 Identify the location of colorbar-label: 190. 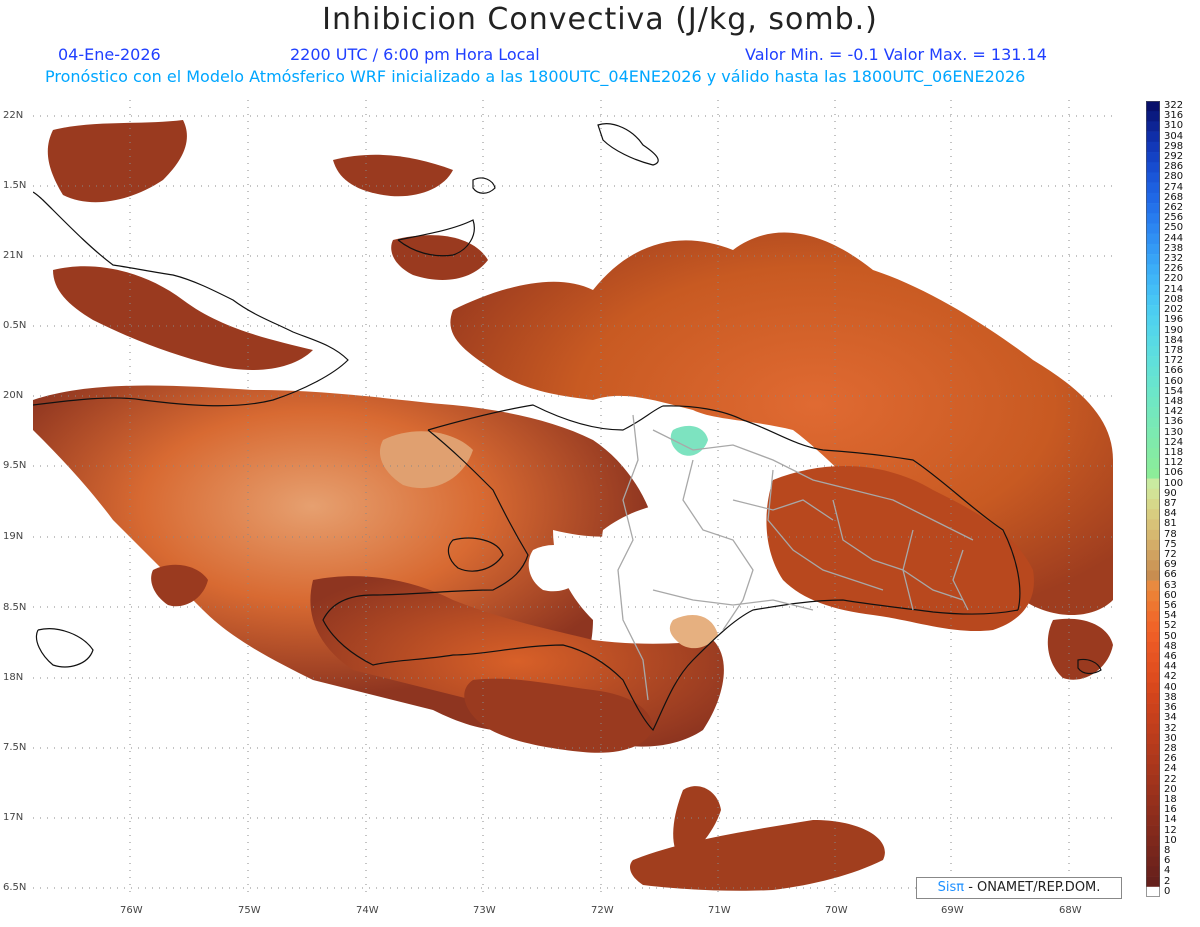
(1174, 330).